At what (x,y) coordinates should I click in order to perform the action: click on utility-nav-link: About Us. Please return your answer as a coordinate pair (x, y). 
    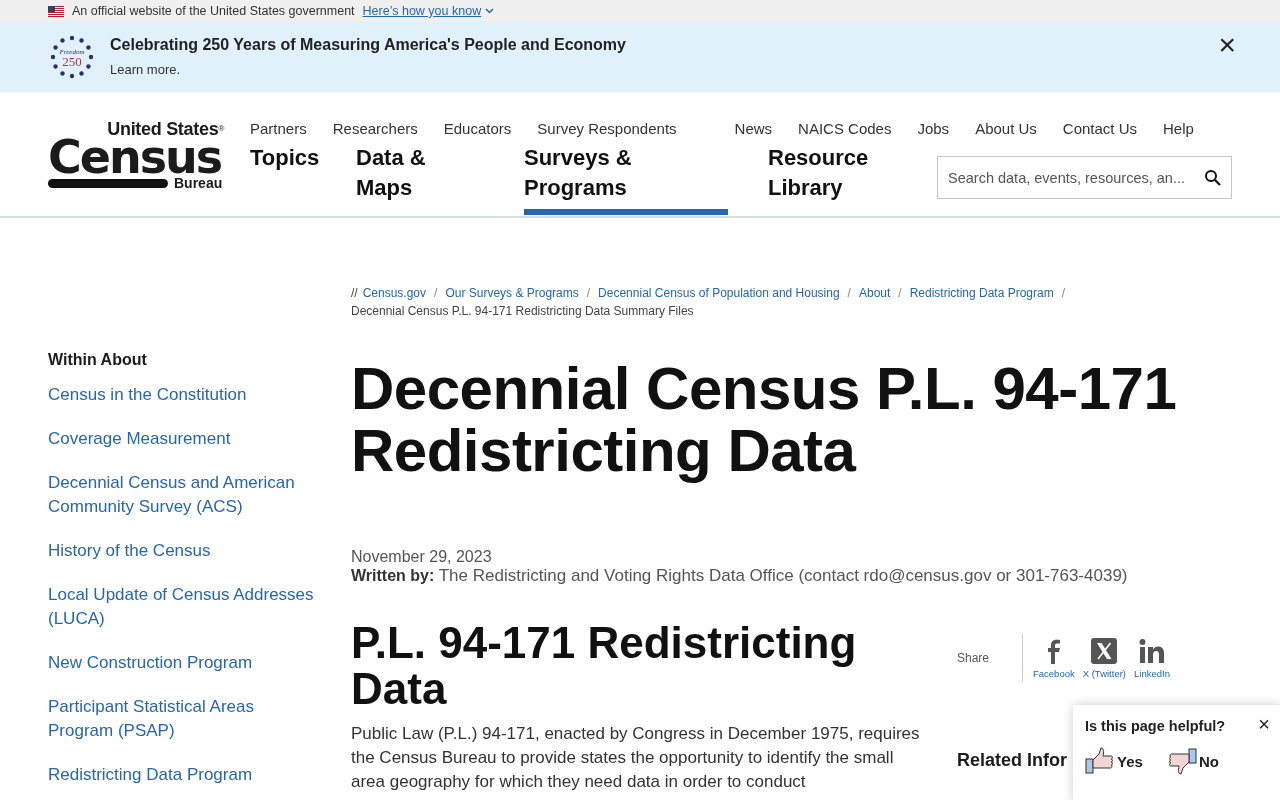
    Looking at the image, I should click on (1006, 128).